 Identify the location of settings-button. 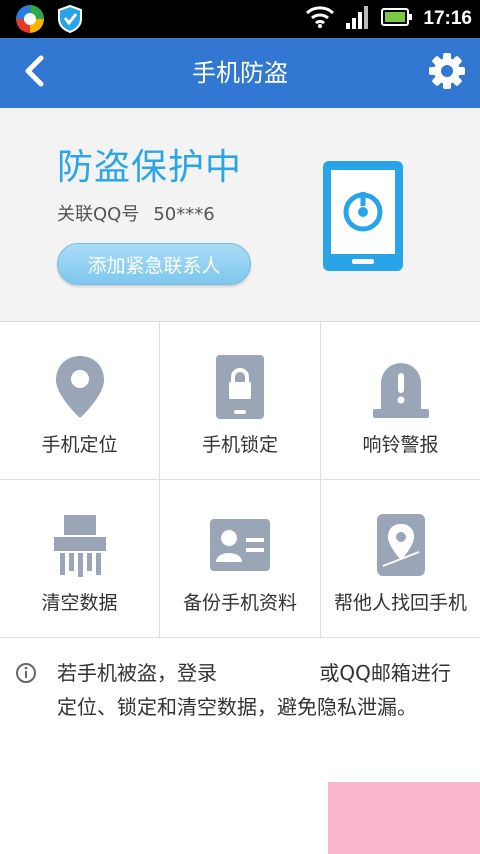
(447, 73).